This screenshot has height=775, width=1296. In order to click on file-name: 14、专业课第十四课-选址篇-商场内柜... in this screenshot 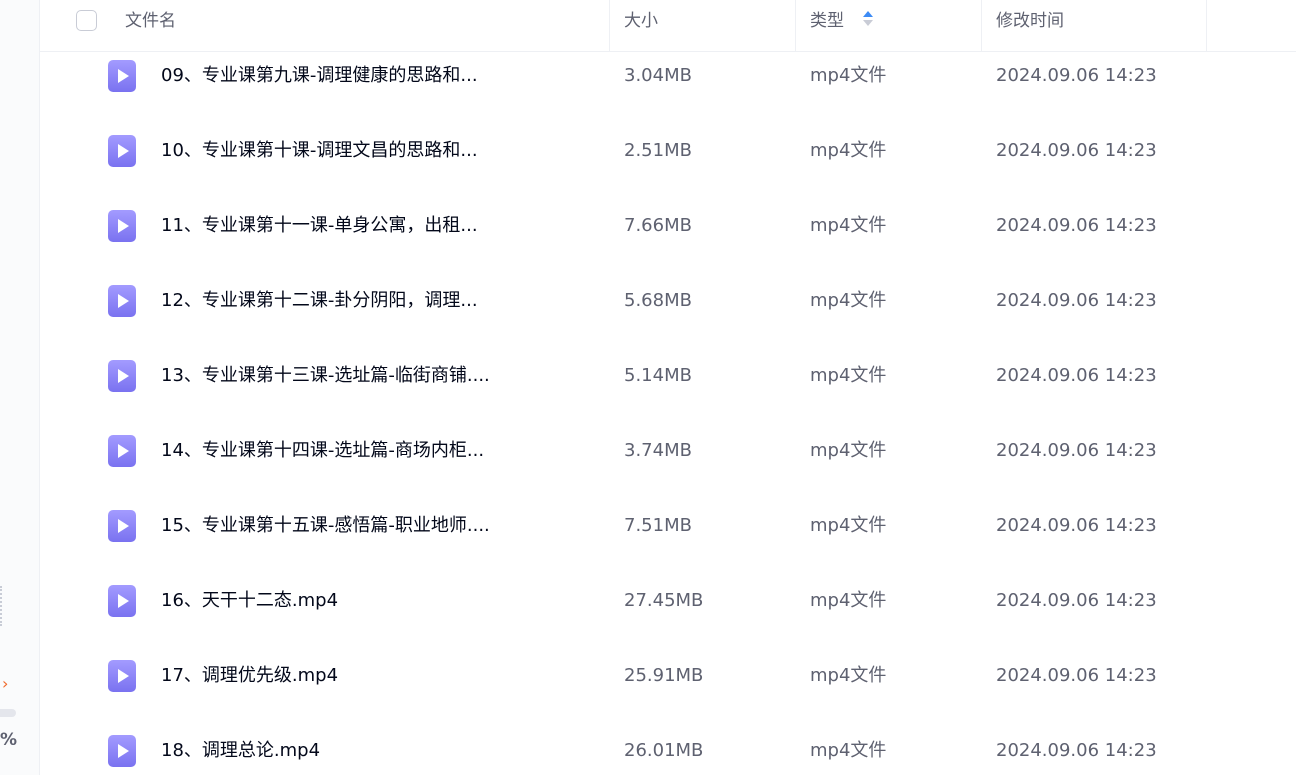, I will do `click(322, 451)`.